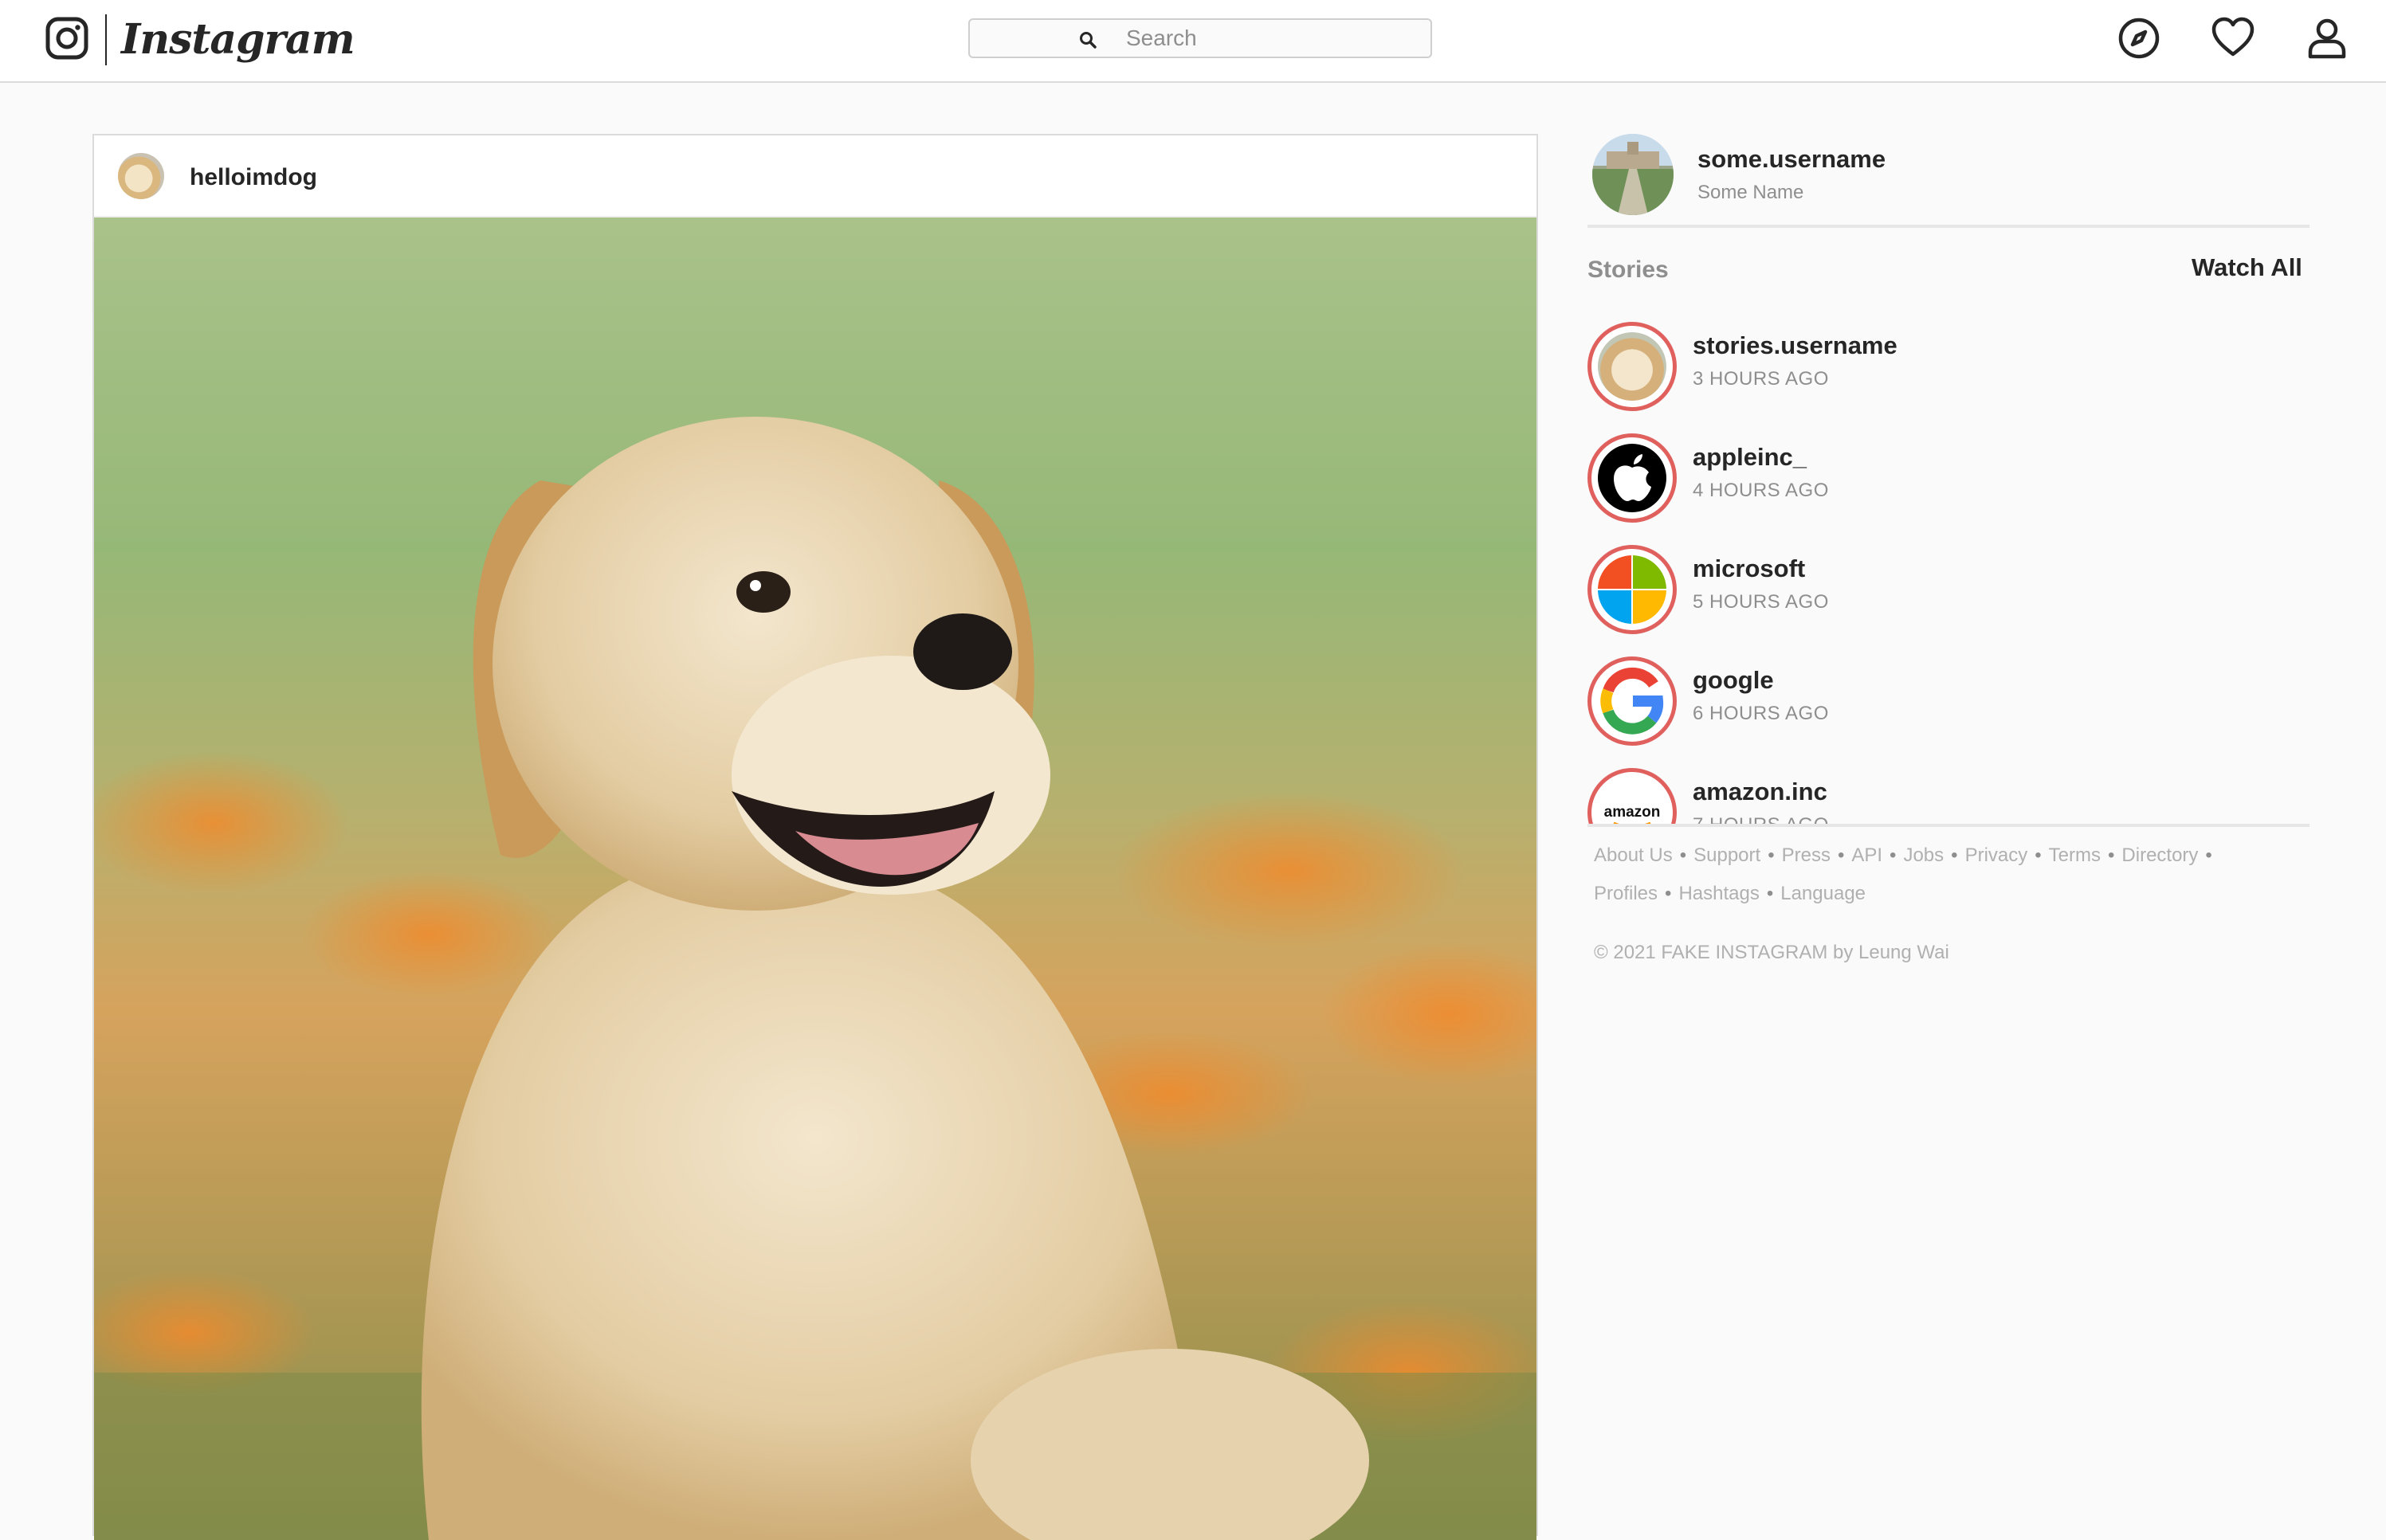  What do you see at coordinates (2159, 855) in the screenshot?
I see `footer-link-directory: Directory` at bounding box center [2159, 855].